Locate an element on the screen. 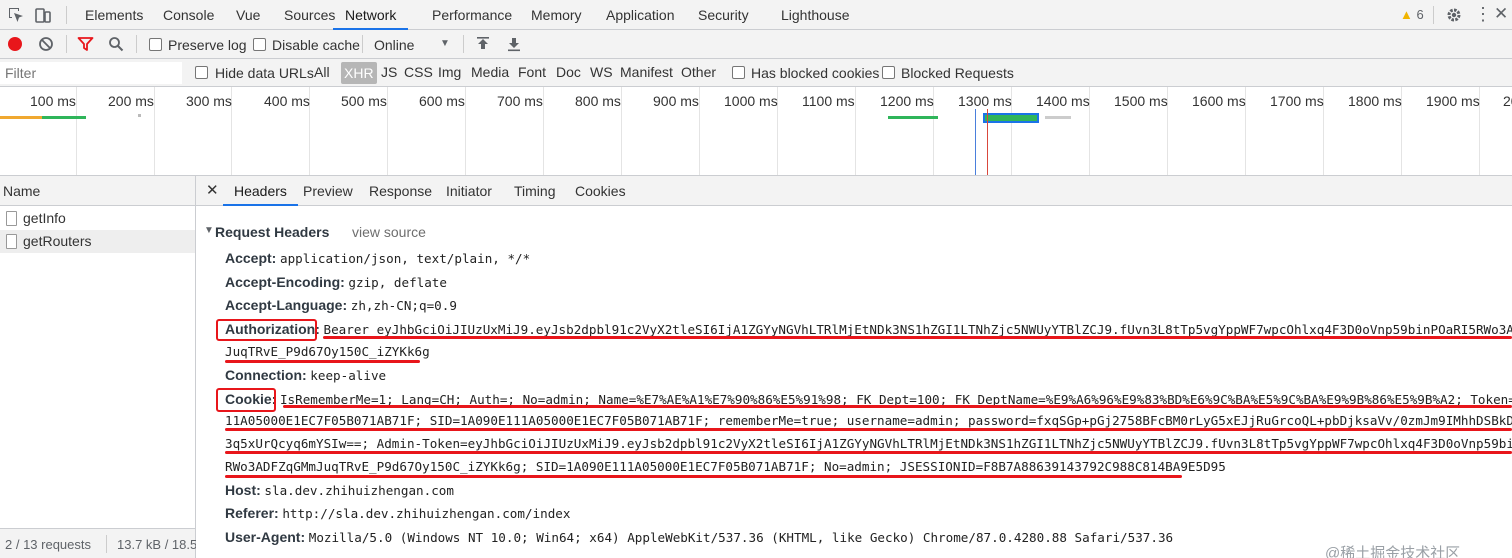 This screenshot has width=1512, height=558. tab-elements: Elements is located at coordinates (114, 15).